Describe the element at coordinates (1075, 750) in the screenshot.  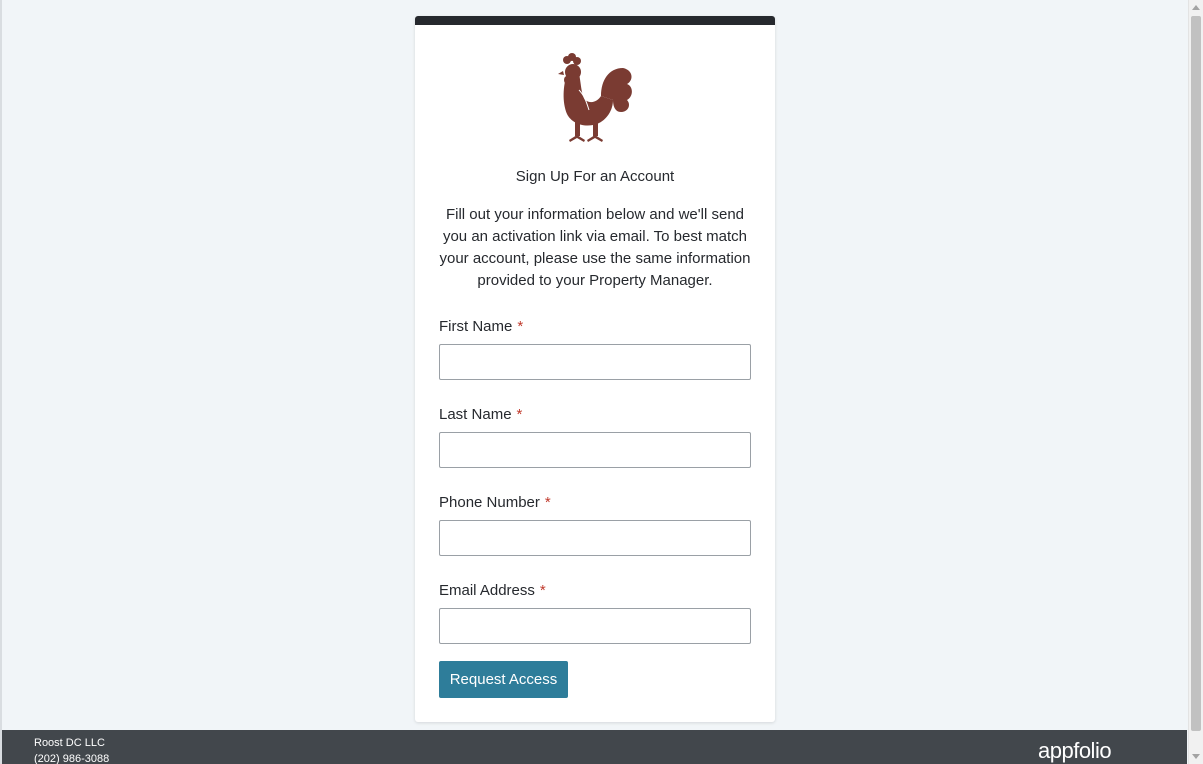
I see `appfolio-logo: appfolio` at that location.